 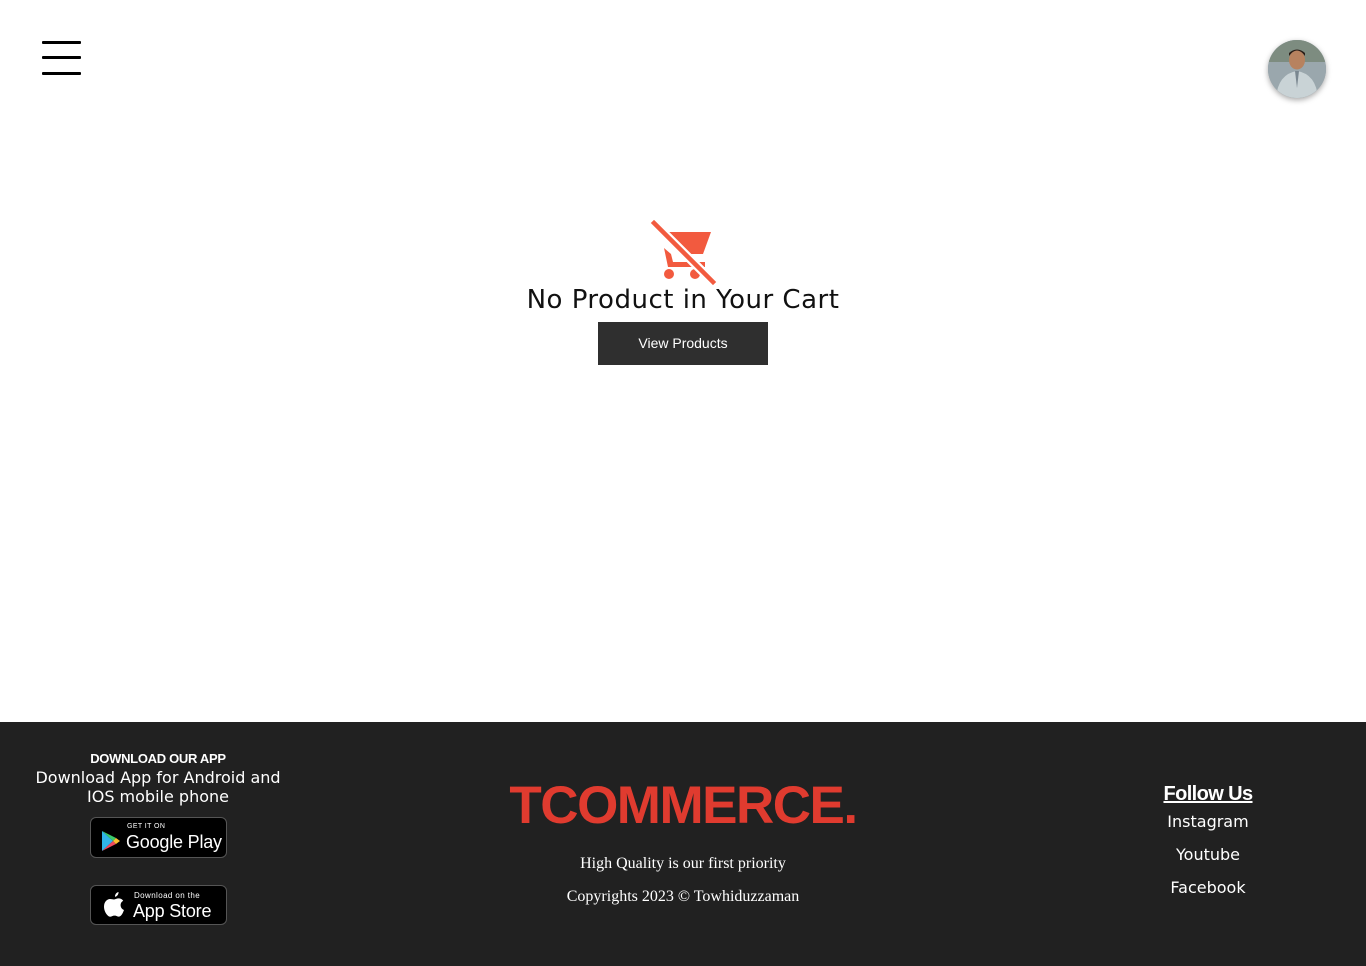 I want to click on copyright-text: Copyrights 2023 © Towhiduzzaman, so click(x=683, y=896).